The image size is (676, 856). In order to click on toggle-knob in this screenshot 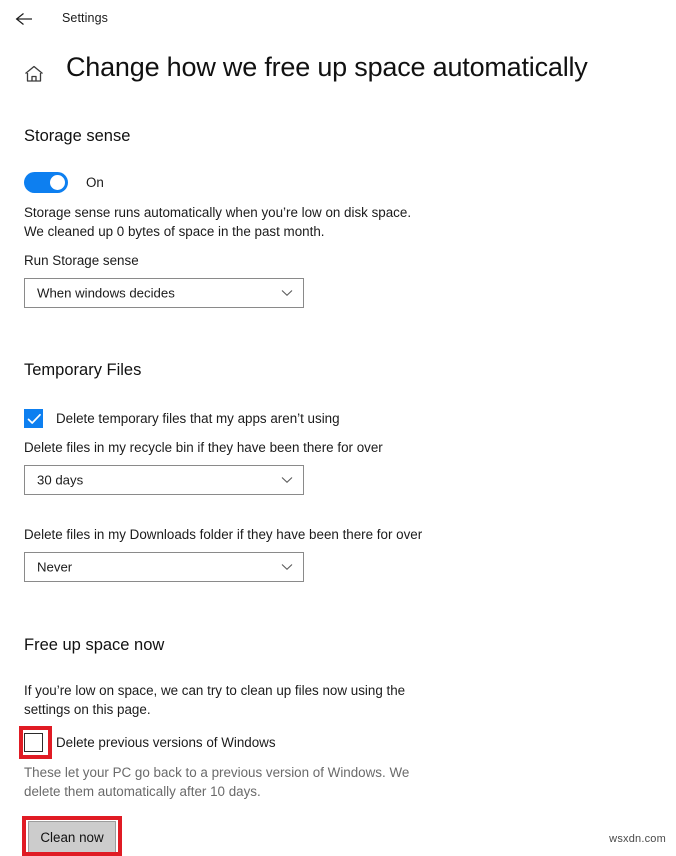, I will do `click(57, 182)`.